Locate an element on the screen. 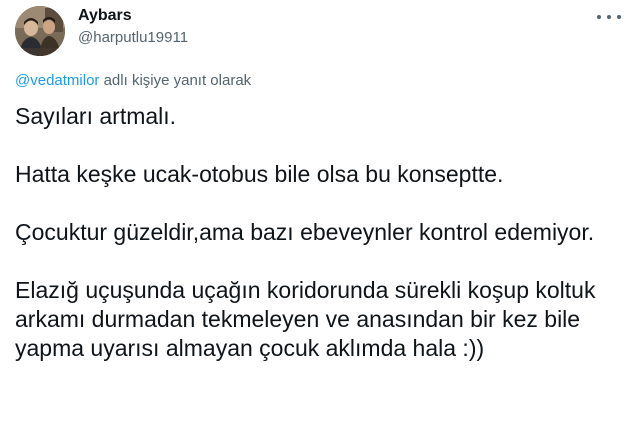  avatar is located at coordinates (40, 31).